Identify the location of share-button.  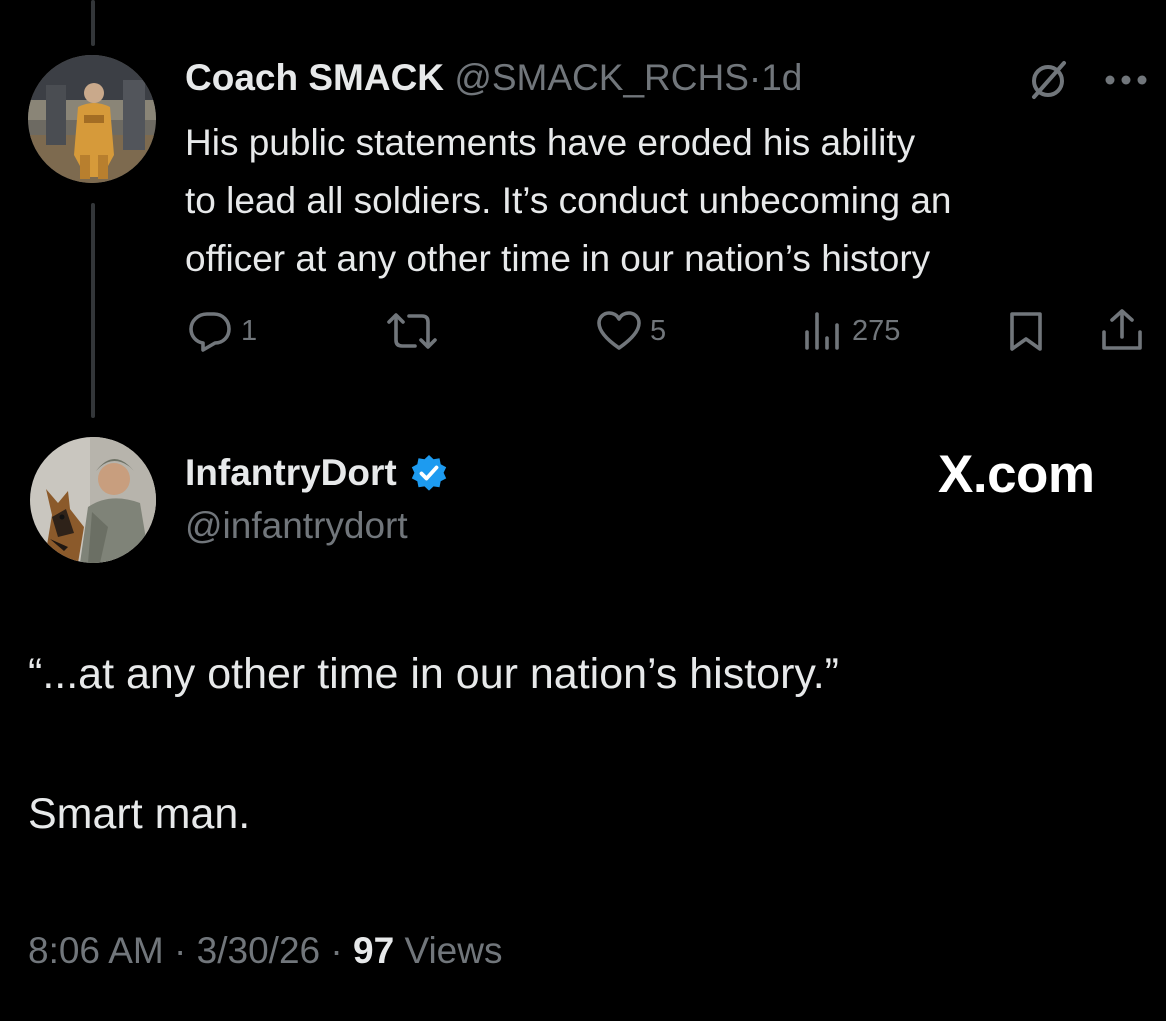
(1122, 330).